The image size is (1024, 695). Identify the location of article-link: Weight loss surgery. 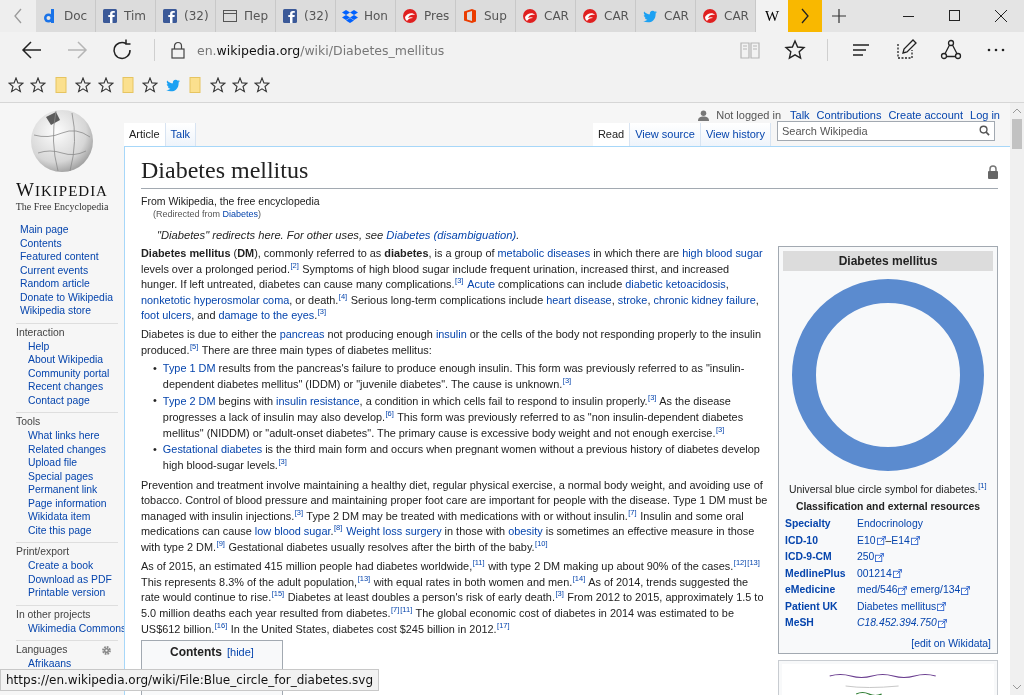
(392, 531).